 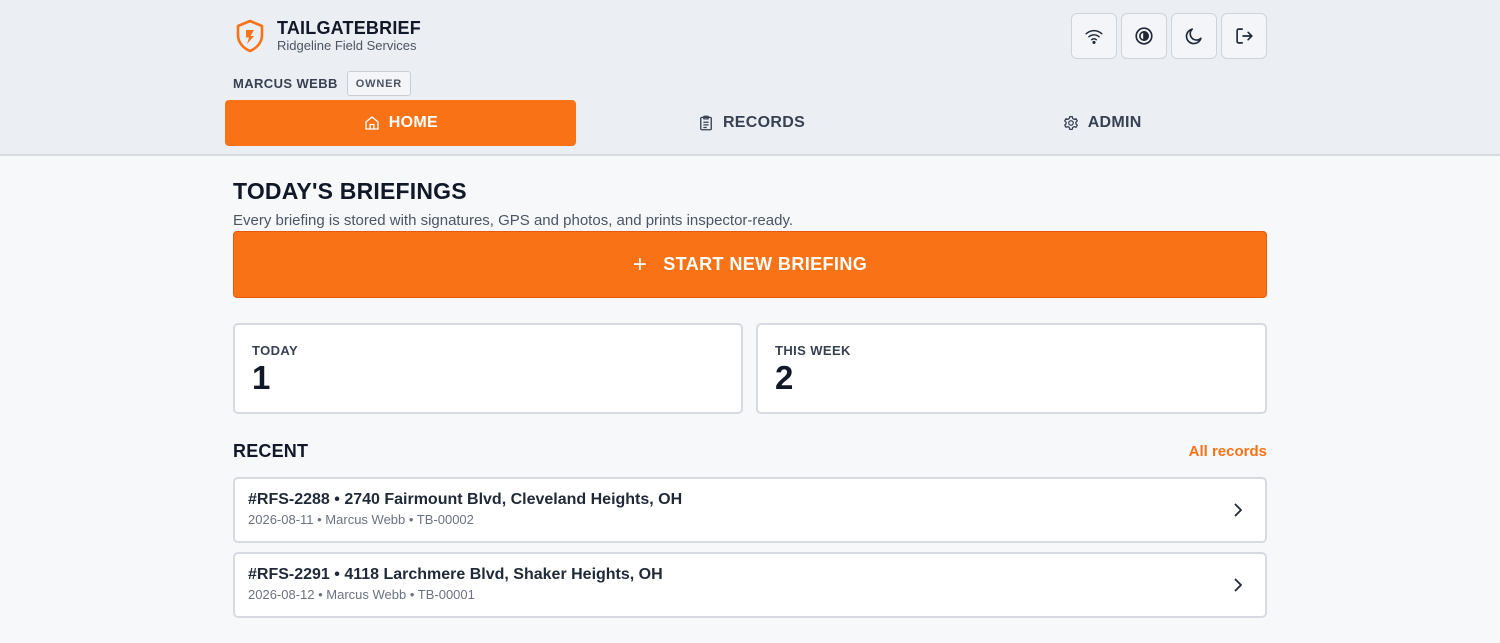 I want to click on main-nav: HOME RECORDS ADMIN, so click(x=751, y=123).